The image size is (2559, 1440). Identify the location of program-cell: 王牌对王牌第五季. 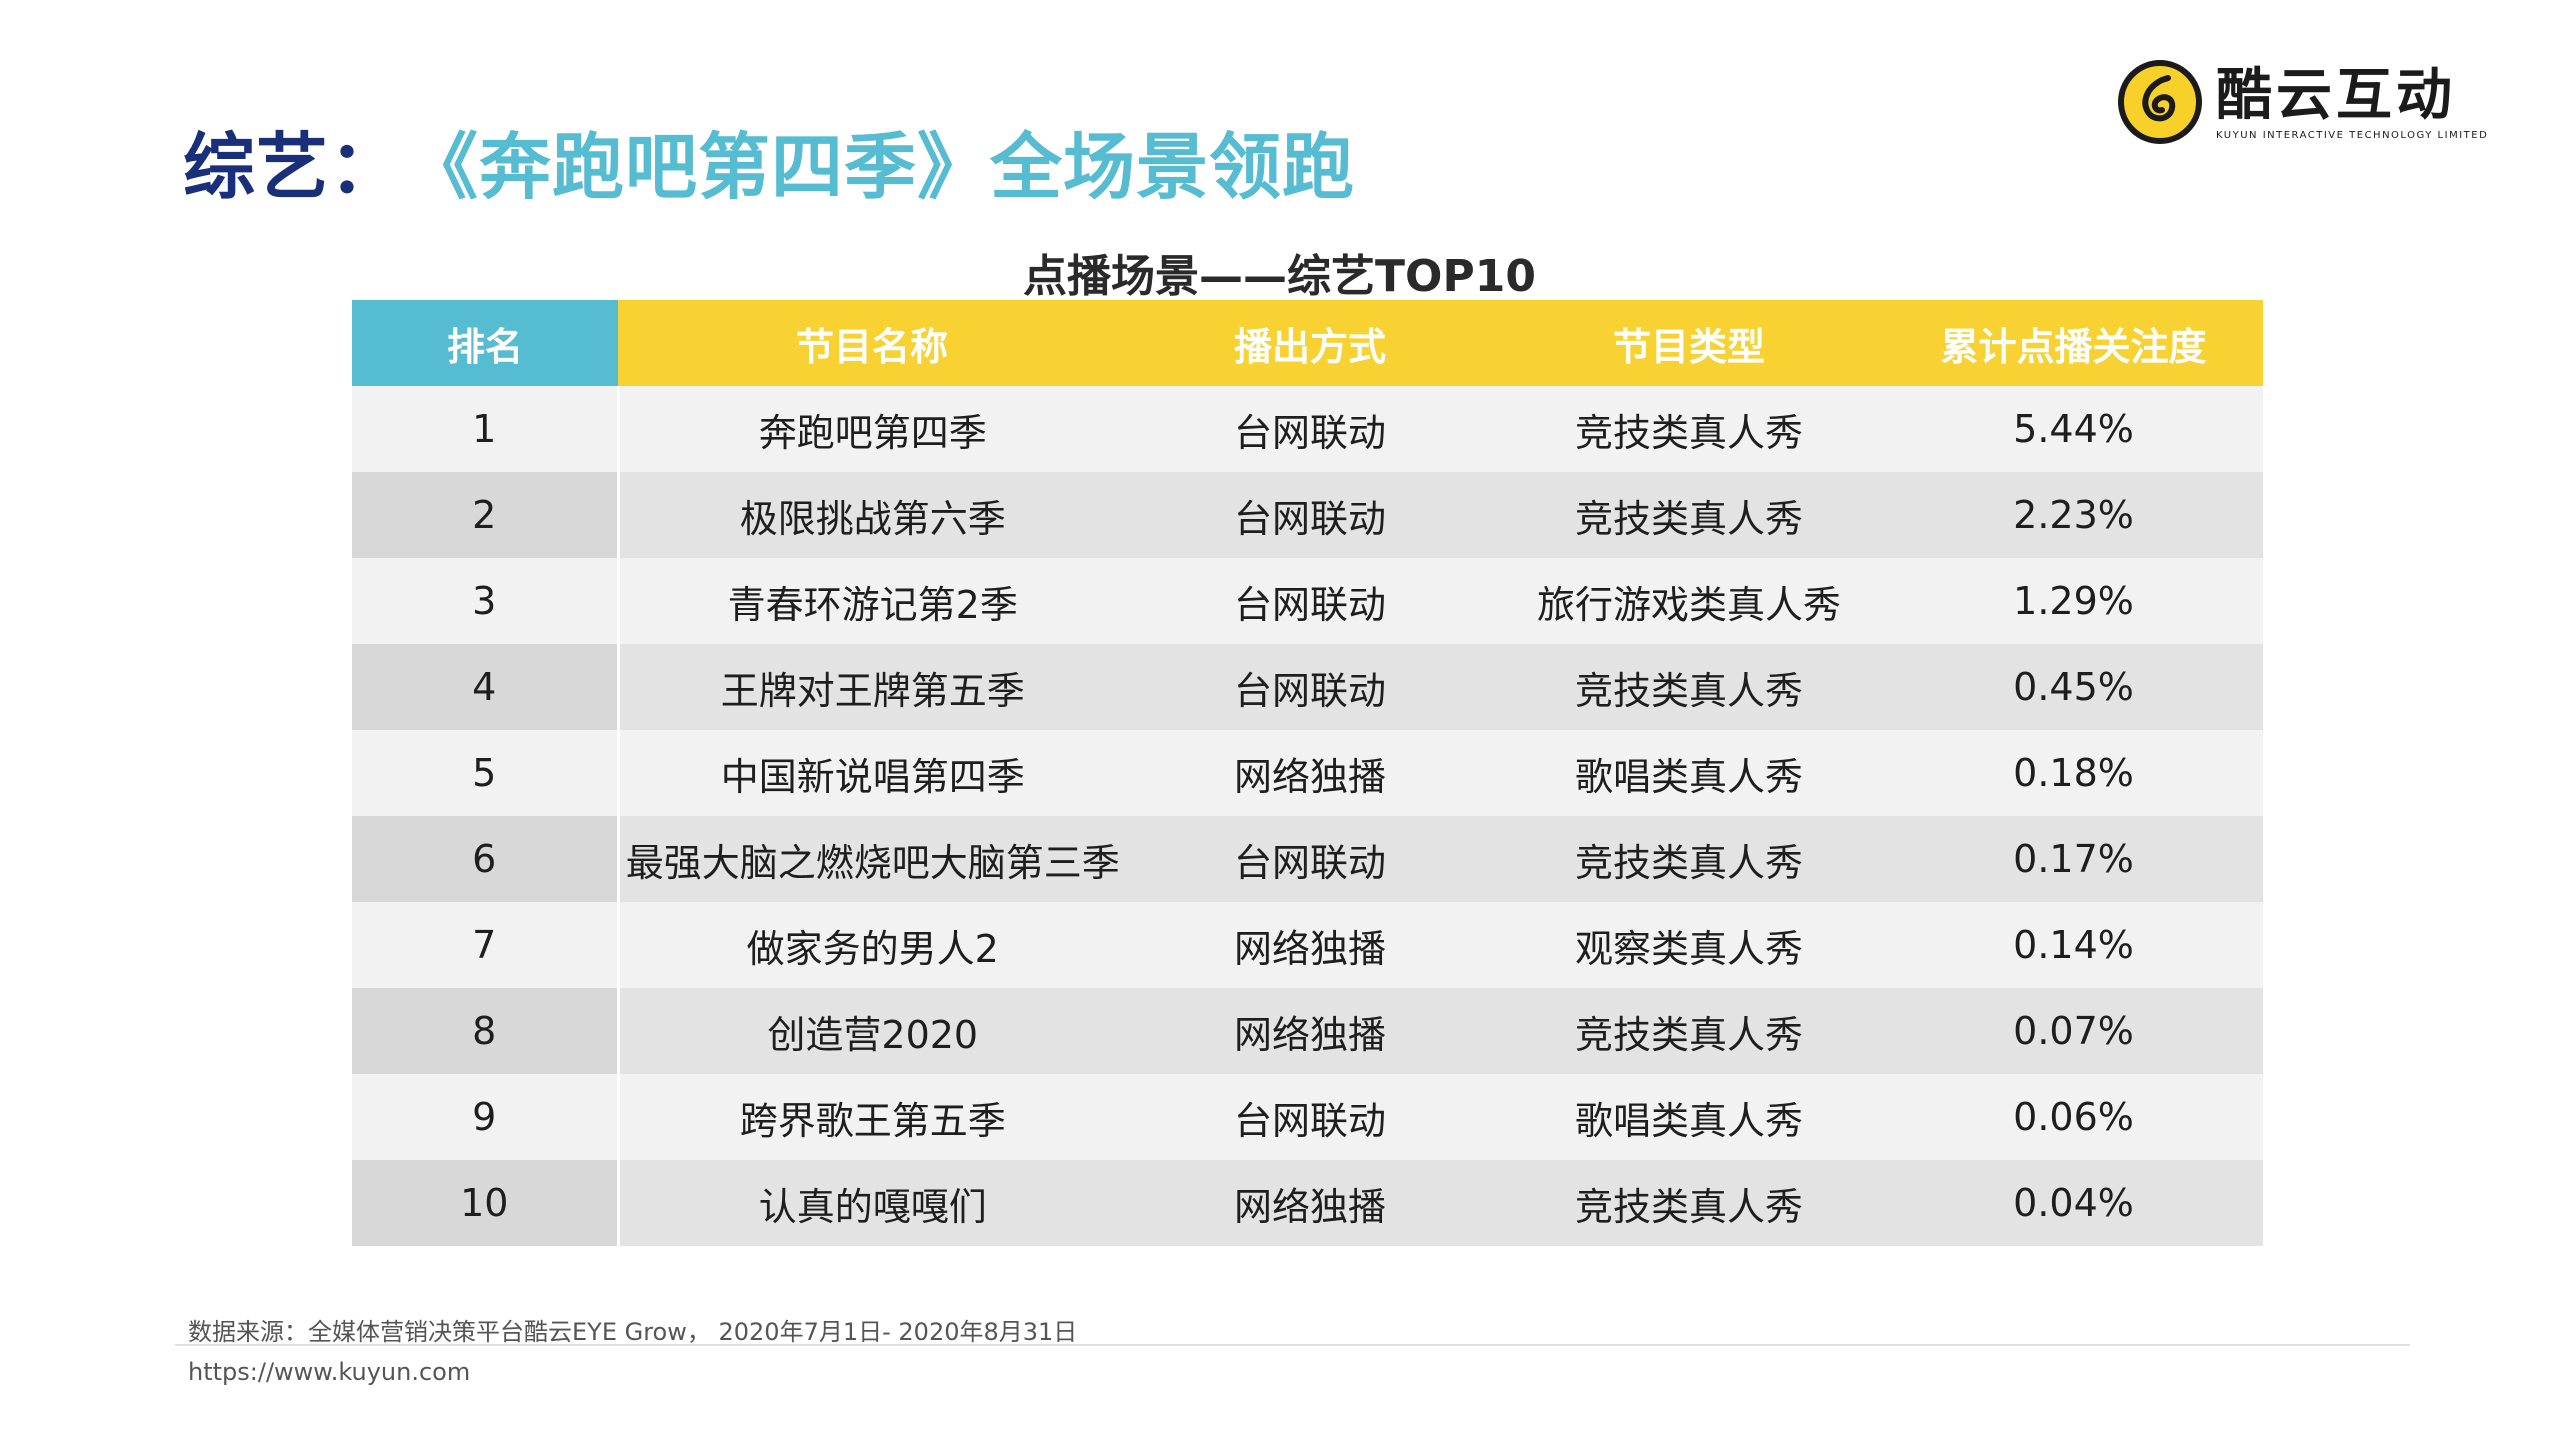
(872, 687).